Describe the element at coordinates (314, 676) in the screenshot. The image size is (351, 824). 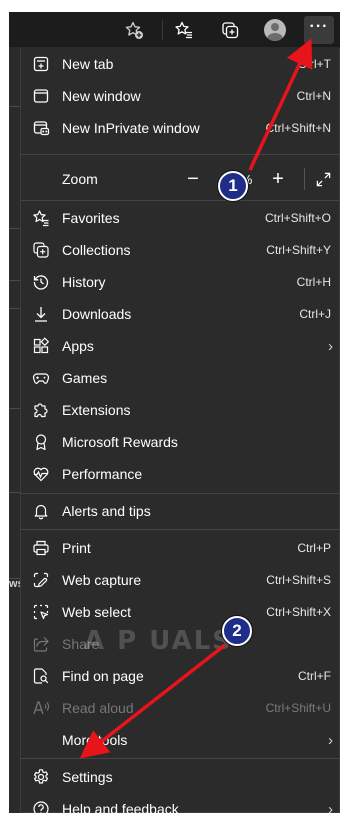
I see `menu-item-shortcut: Ctrl+F` at that location.